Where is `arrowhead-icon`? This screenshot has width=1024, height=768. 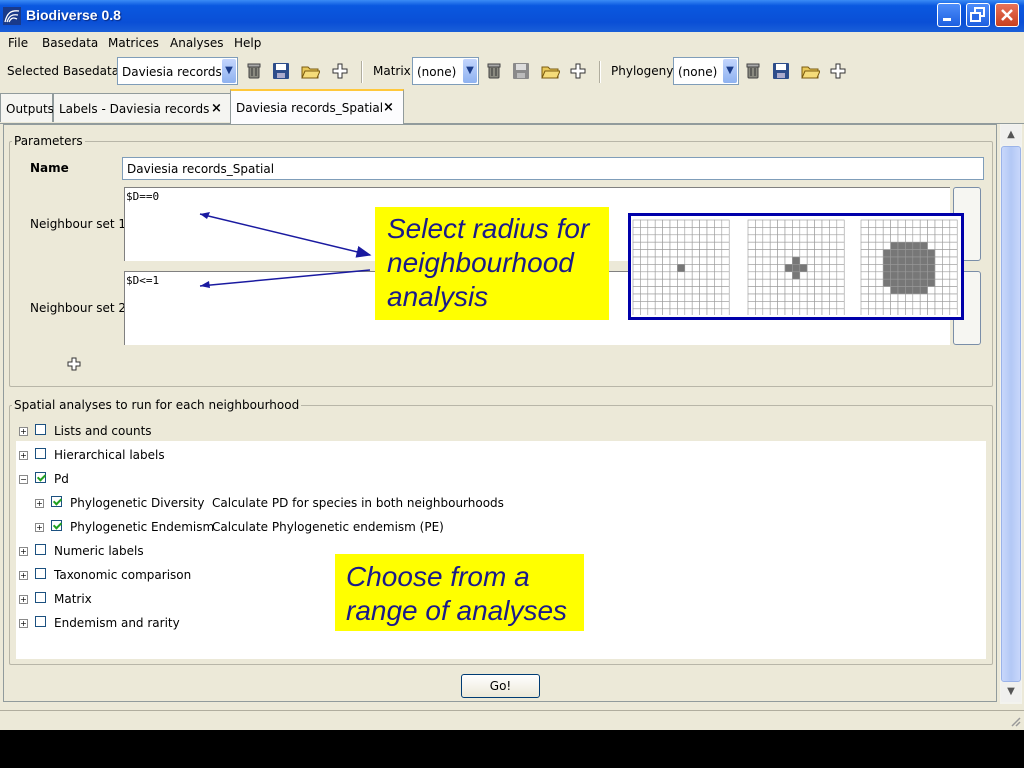 arrowhead-icon is located at coordinates (205, 215).